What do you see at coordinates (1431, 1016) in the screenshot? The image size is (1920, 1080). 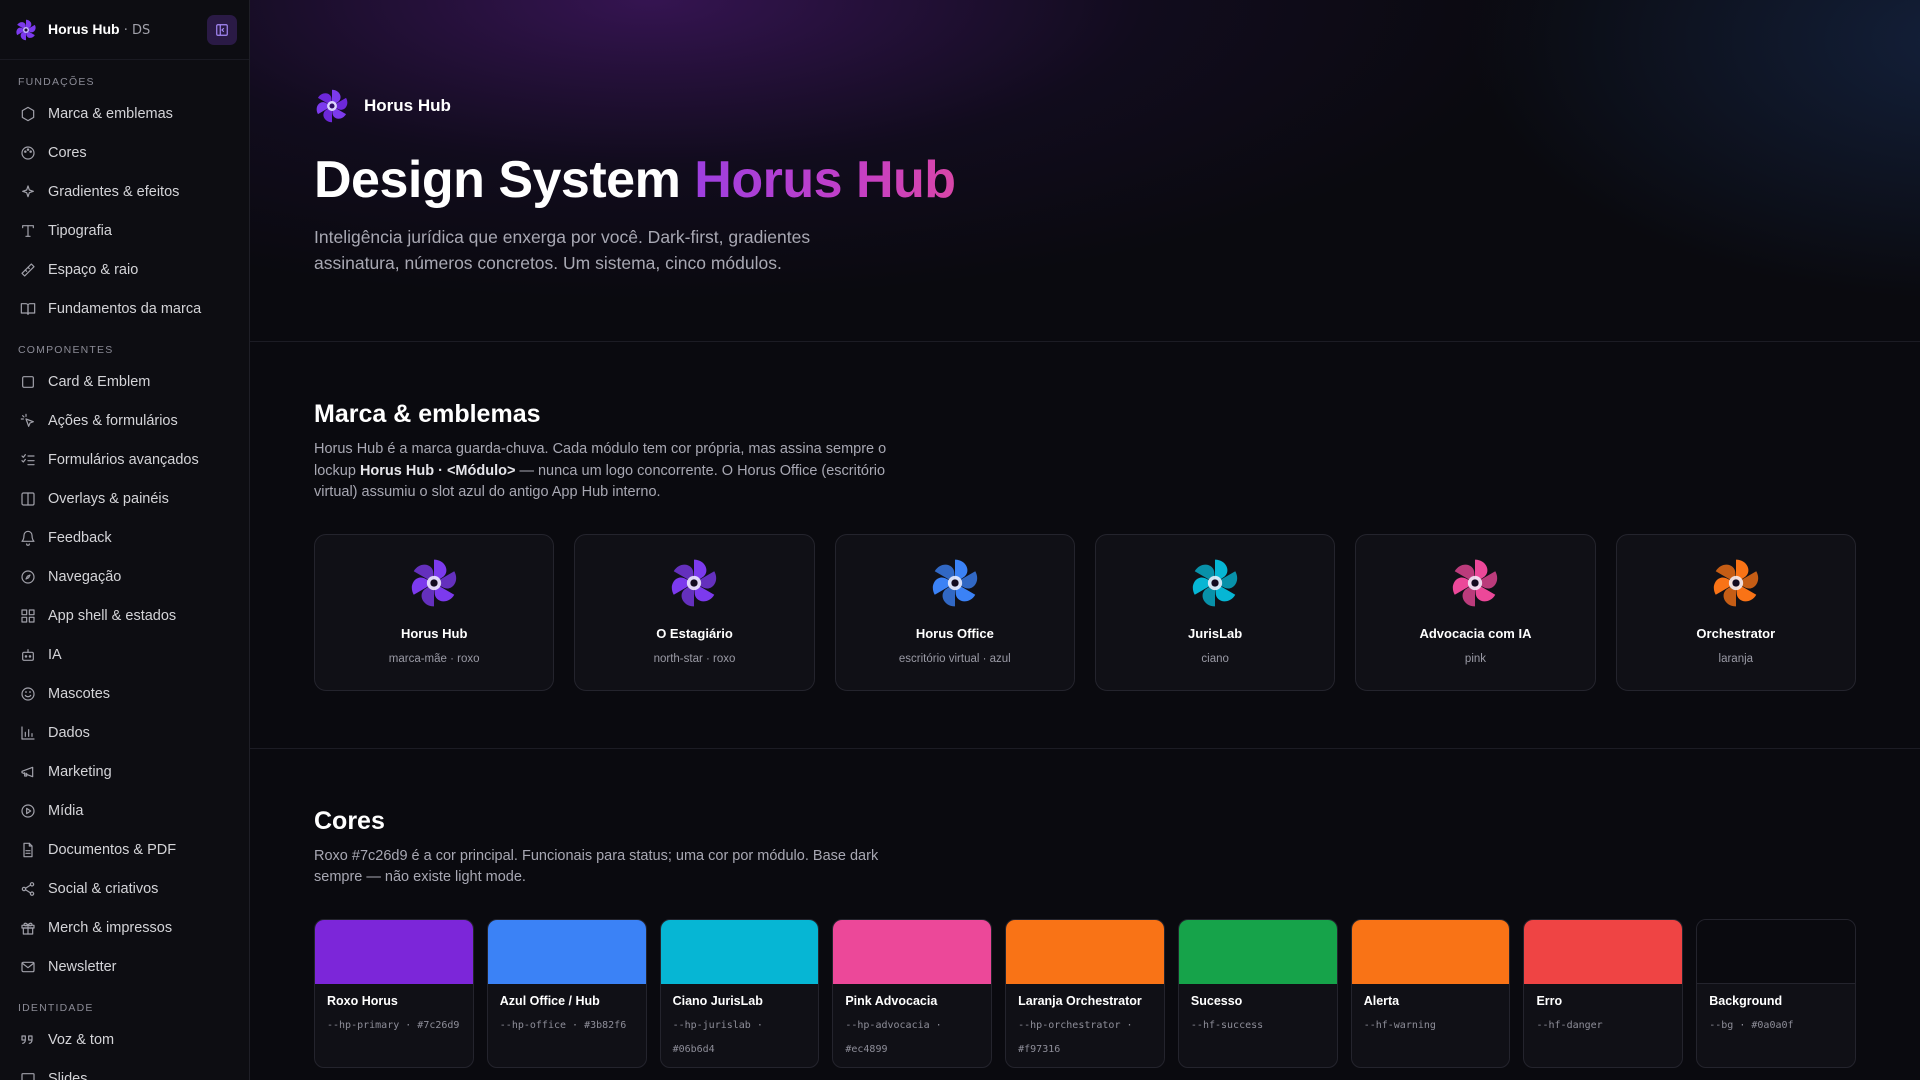 I see `swatch-info: Alerta --hf-warning` at bounding box center [1431, 1016].